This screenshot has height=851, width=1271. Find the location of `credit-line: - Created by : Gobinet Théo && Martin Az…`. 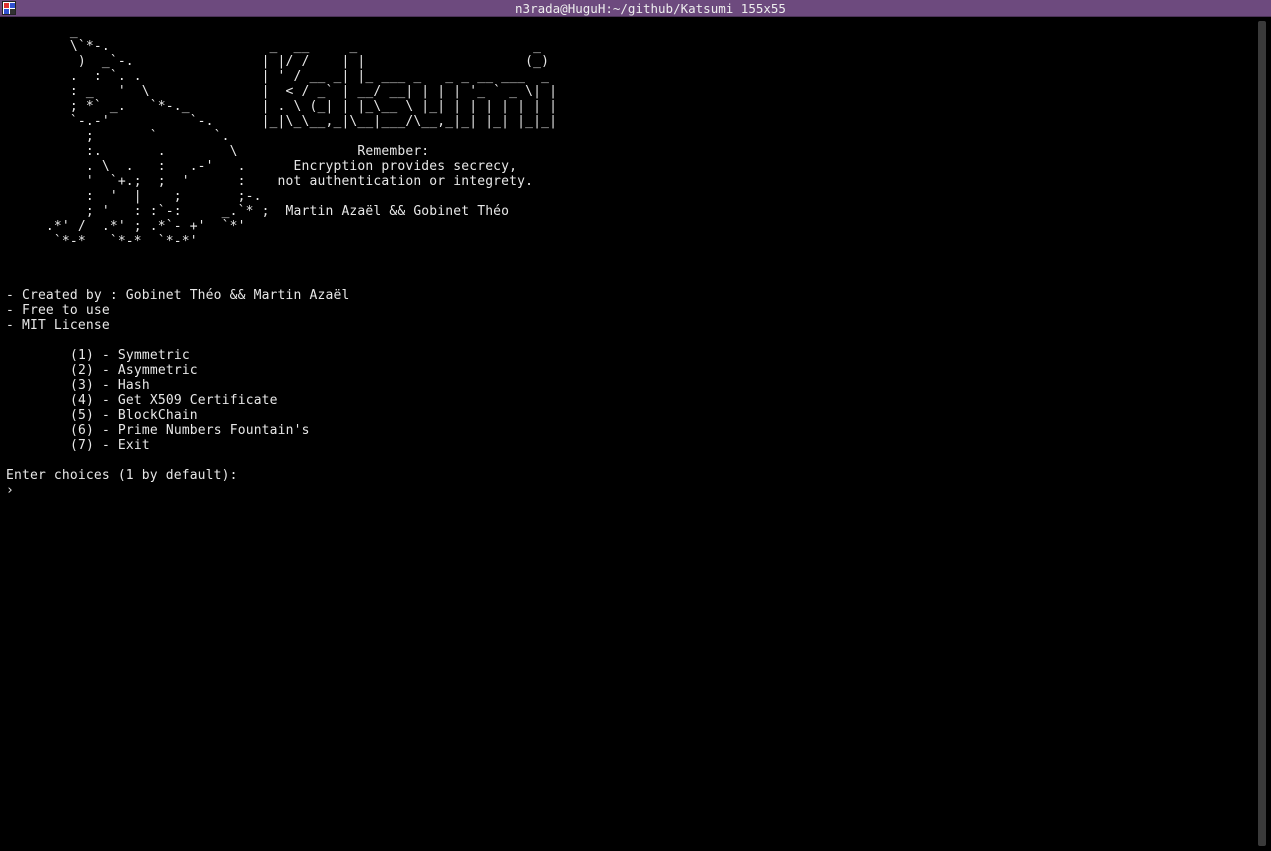

credit-line: - Created by : Gobinet Théo && Martin Az… is located at coordinates (178, 295).